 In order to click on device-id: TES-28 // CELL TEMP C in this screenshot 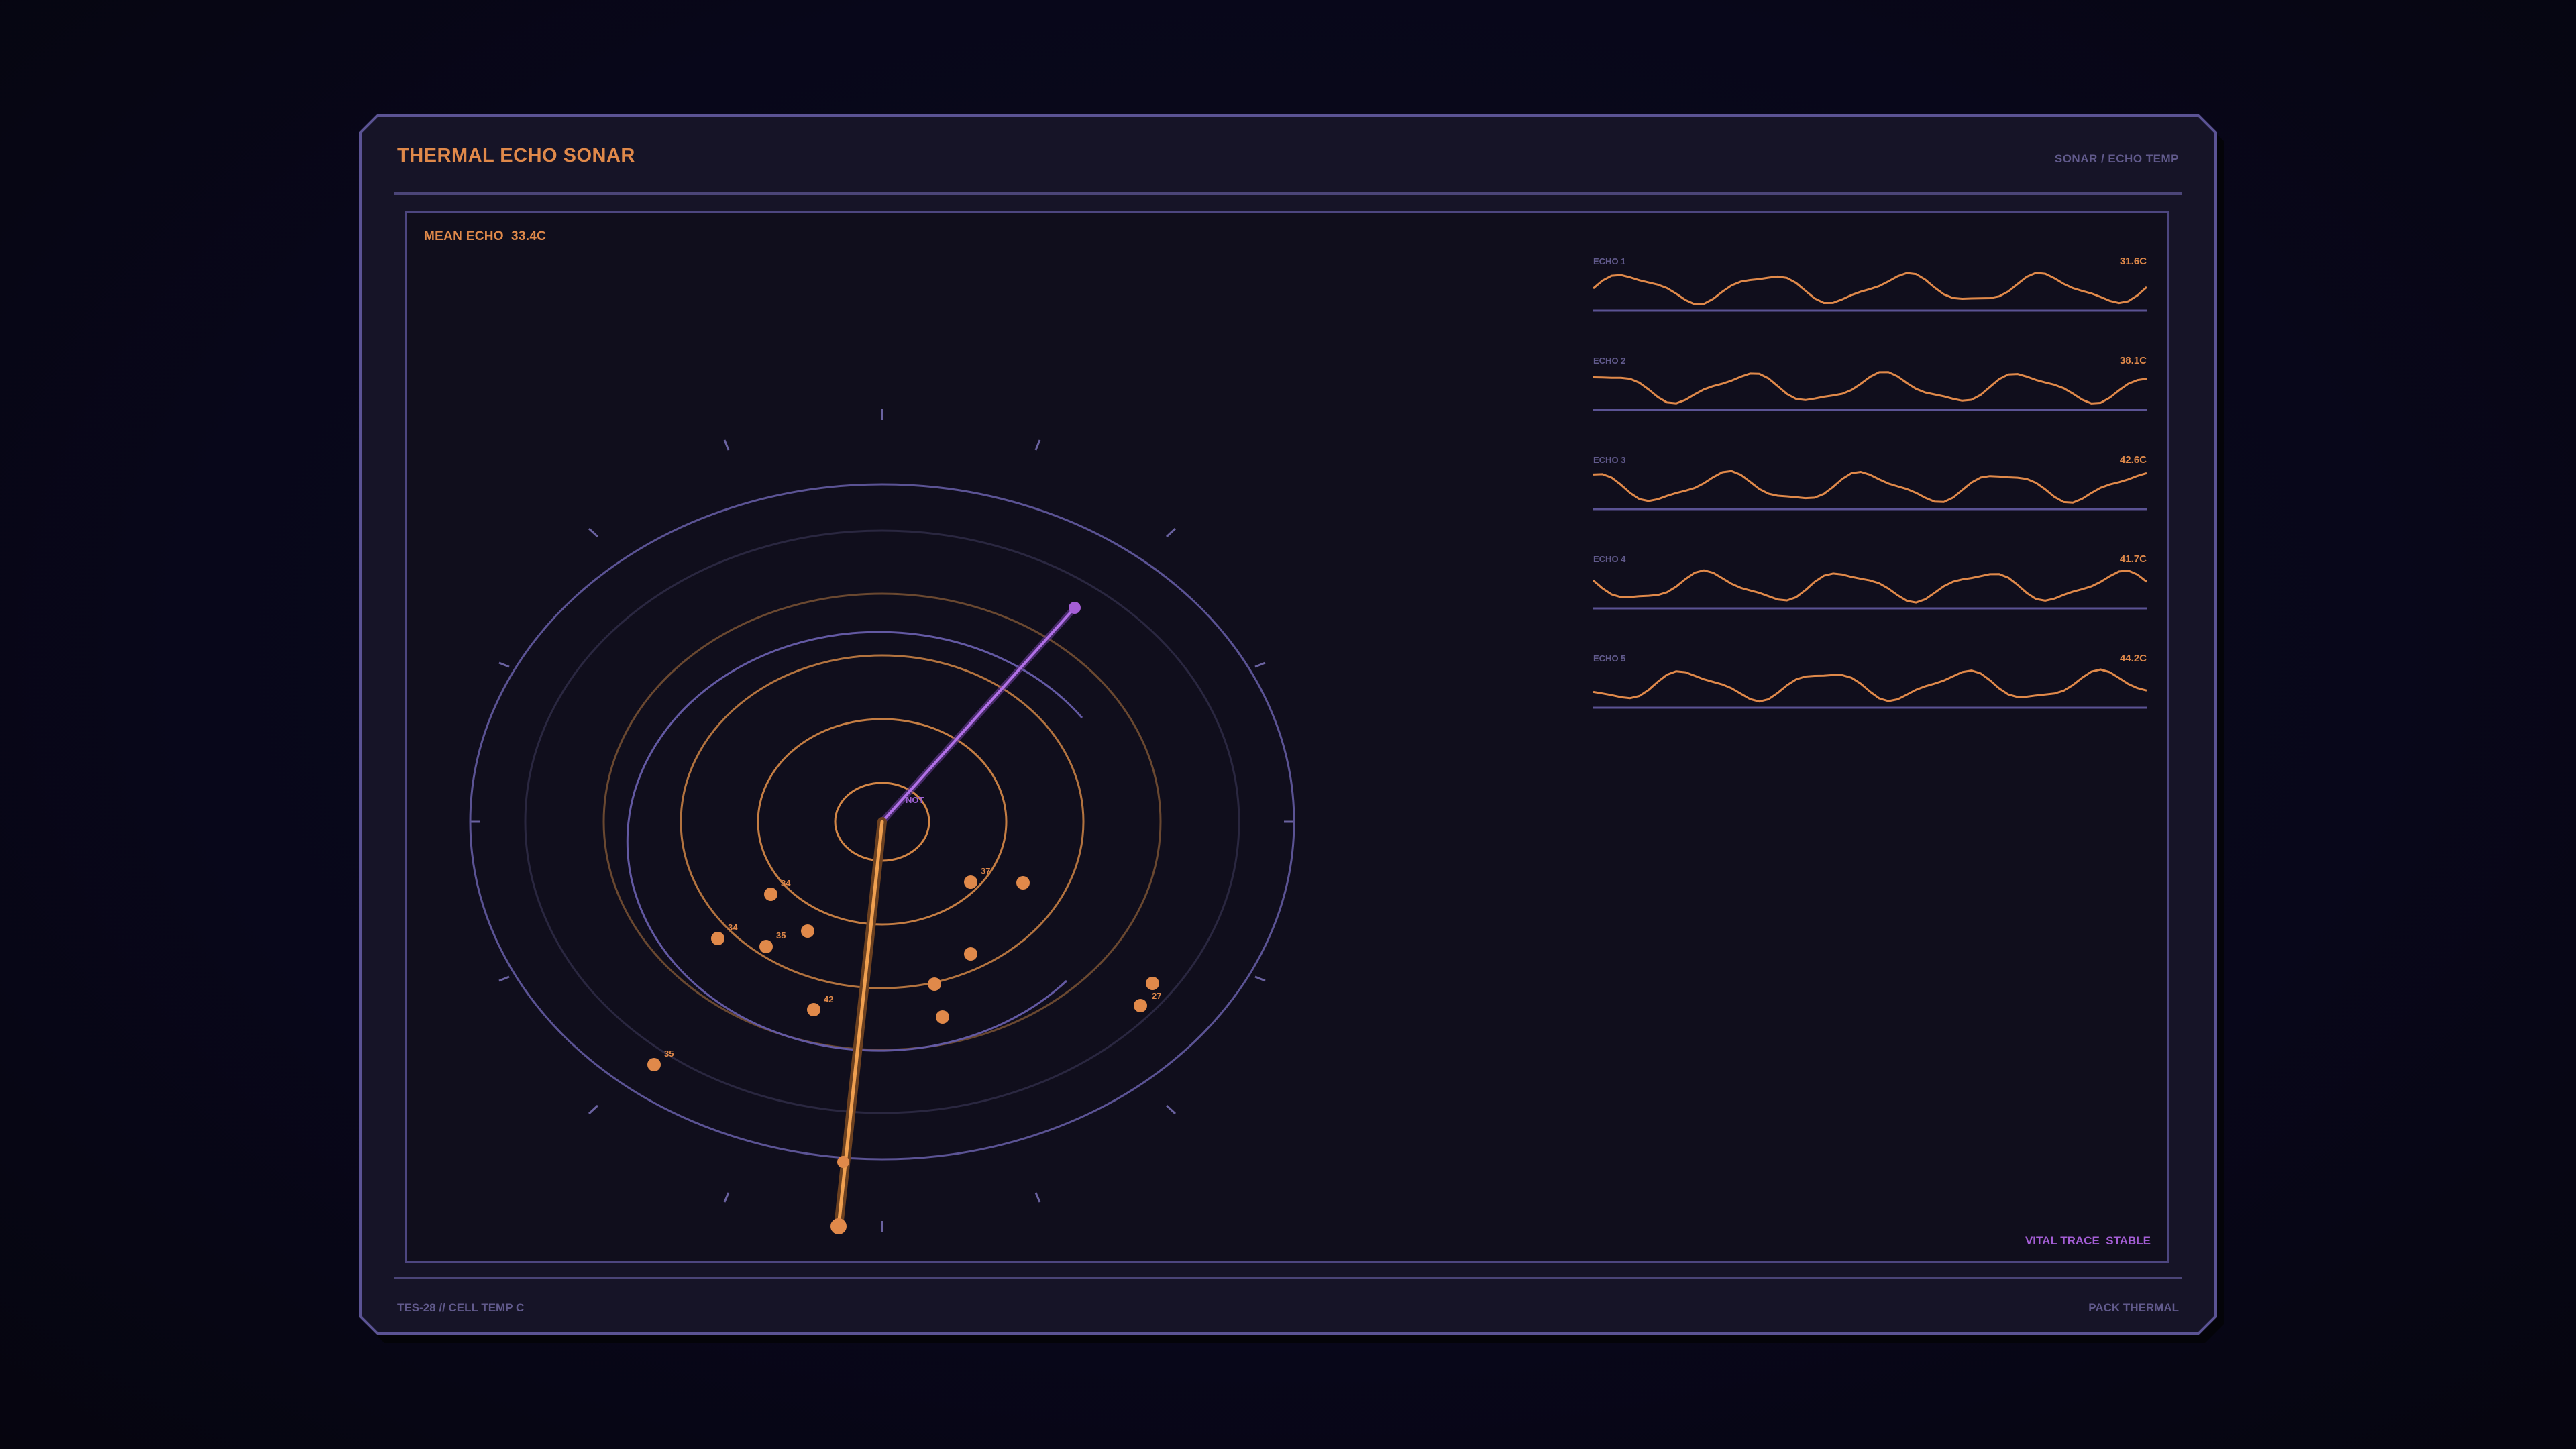, I will do `click(461, 1307)`.